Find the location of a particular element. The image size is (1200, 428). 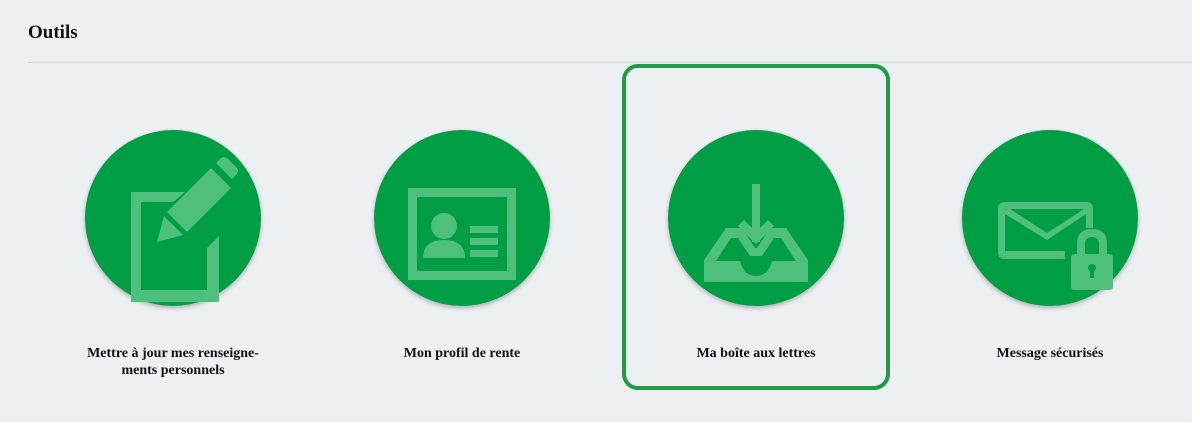

section-title: Outils is located at coordinates (53, 32).